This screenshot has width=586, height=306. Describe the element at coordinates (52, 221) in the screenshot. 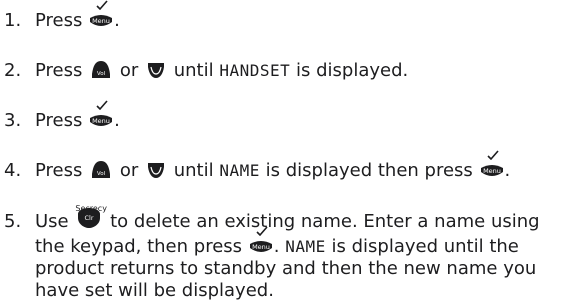

I see `step-text: Use` at that location.